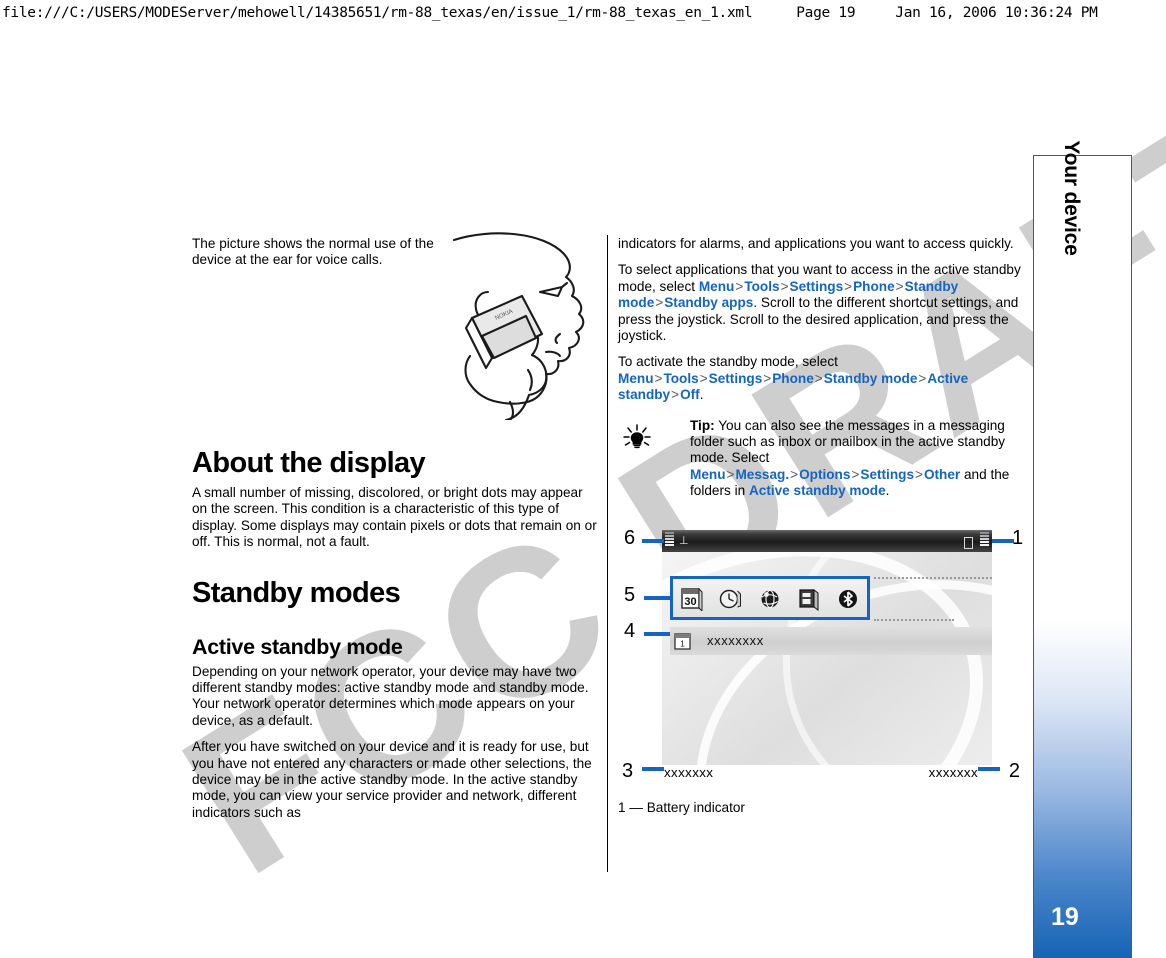 This screenshot has width=1166, height=958. I want to click on status-bar, so click(827, 540).